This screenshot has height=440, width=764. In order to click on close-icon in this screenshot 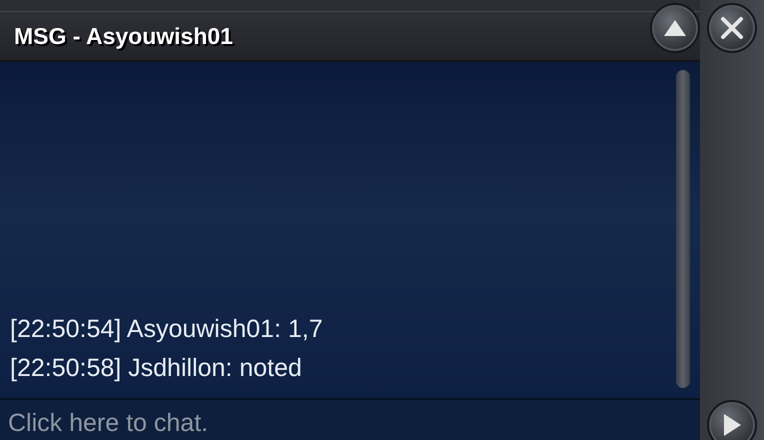, I will do `click(732, 28)`.